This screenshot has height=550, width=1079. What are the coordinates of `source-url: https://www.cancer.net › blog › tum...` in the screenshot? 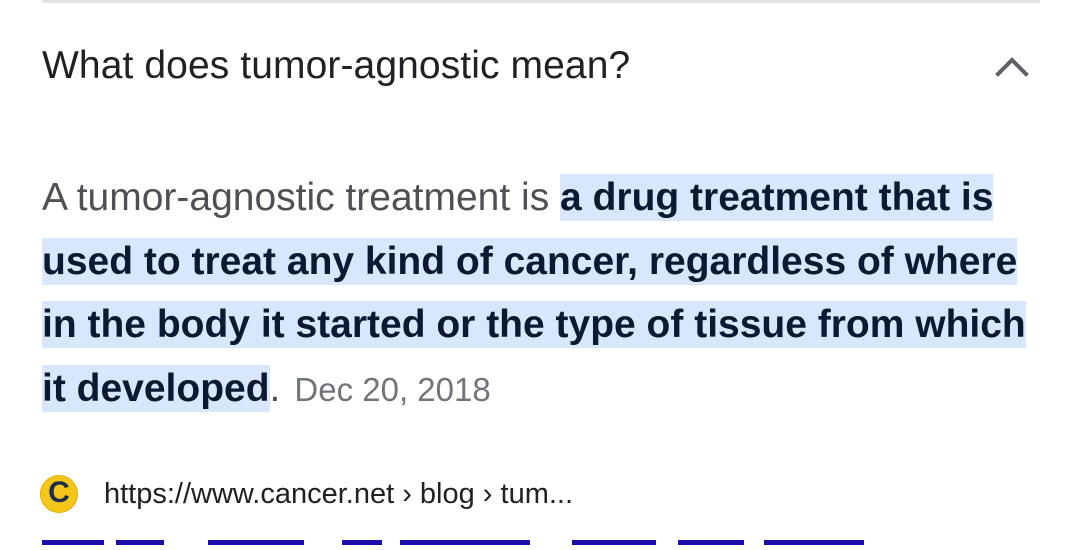 It's located at (338, 494).